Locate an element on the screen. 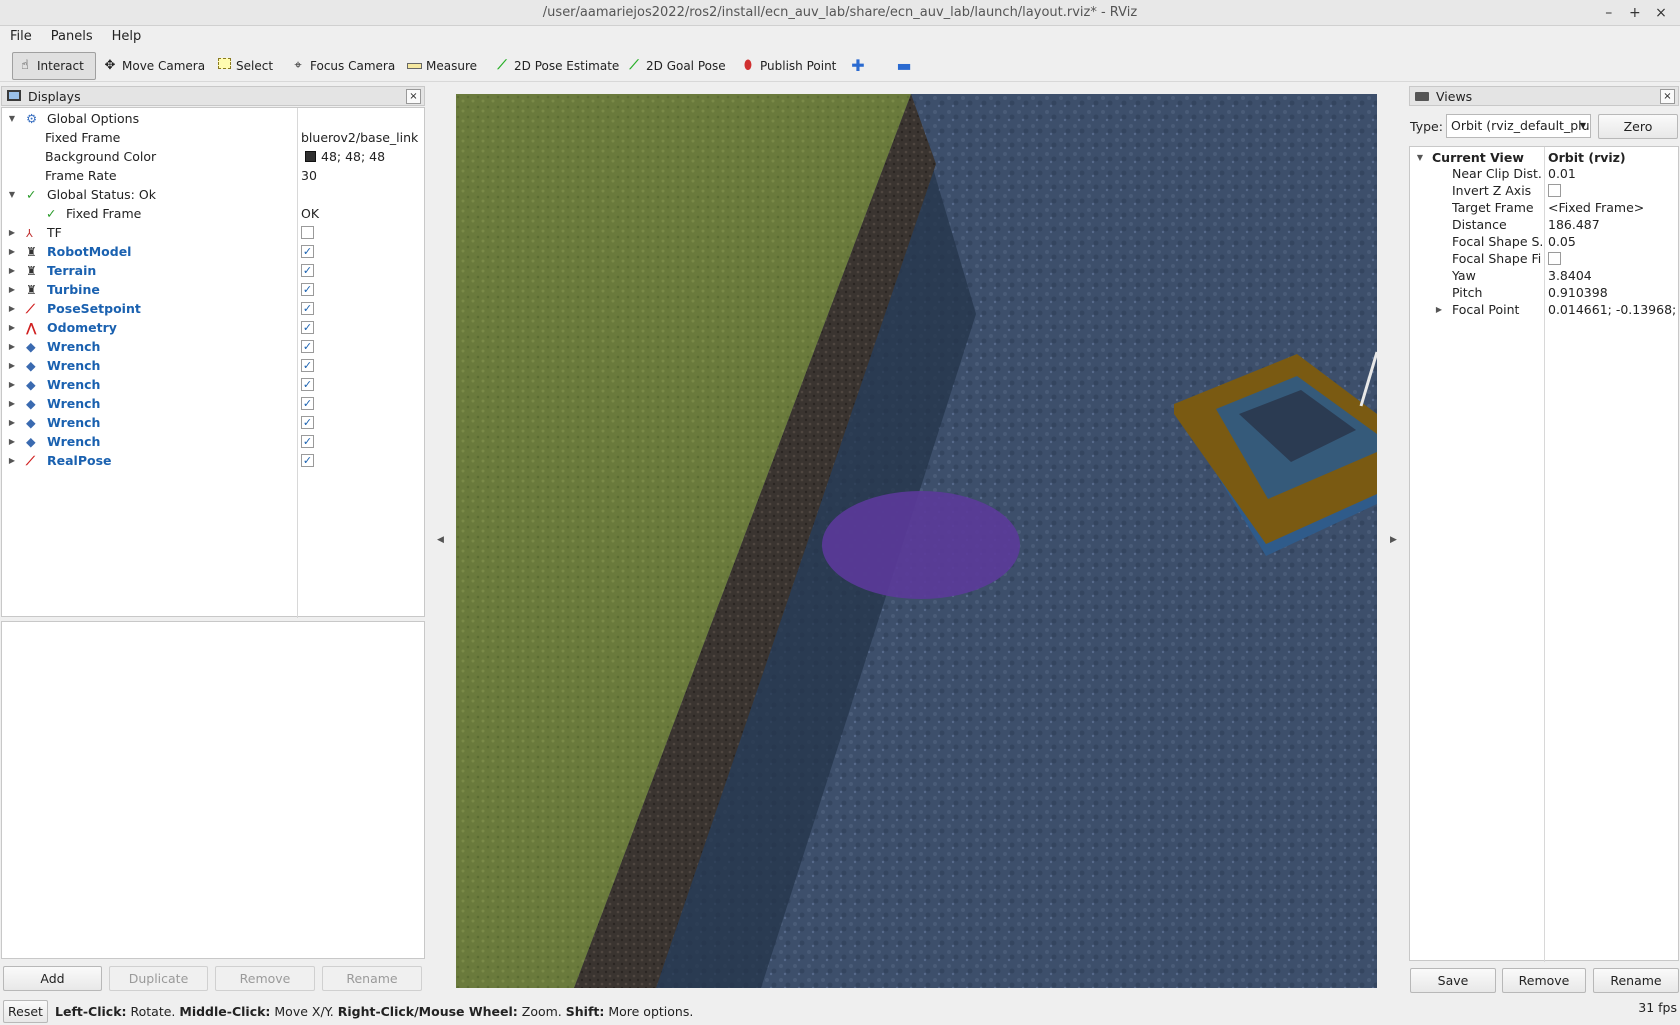 The image size is (1680, 1025). menu-help: Help is located at coordinates (127, 37).